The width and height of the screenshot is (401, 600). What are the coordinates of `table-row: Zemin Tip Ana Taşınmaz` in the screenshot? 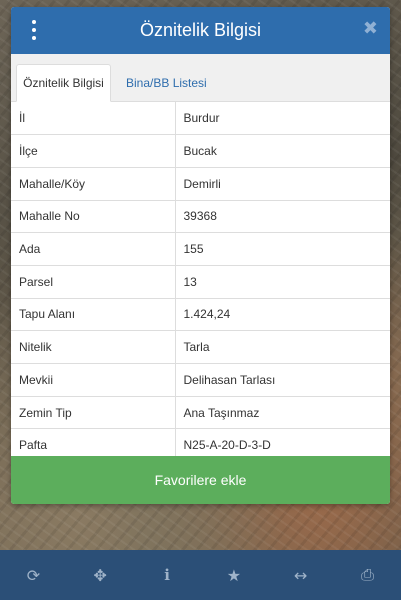 It's located at (200, 413).